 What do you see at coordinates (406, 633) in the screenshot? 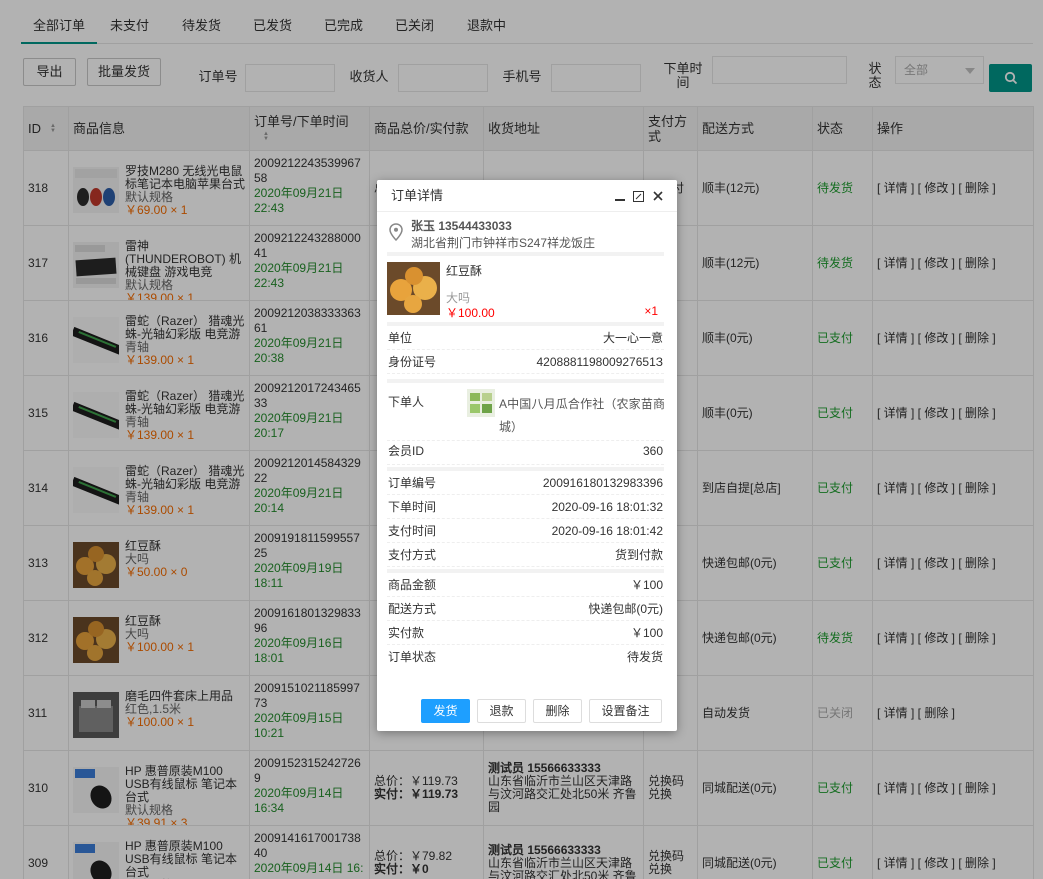
I see `paid-label: 实付款` at bounding box center [406, 633].